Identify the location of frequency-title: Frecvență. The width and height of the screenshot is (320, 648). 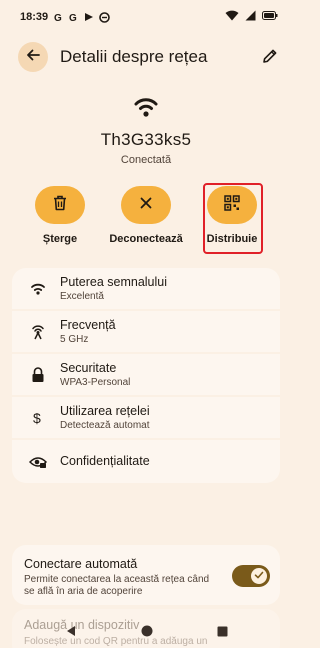
(88, 325).